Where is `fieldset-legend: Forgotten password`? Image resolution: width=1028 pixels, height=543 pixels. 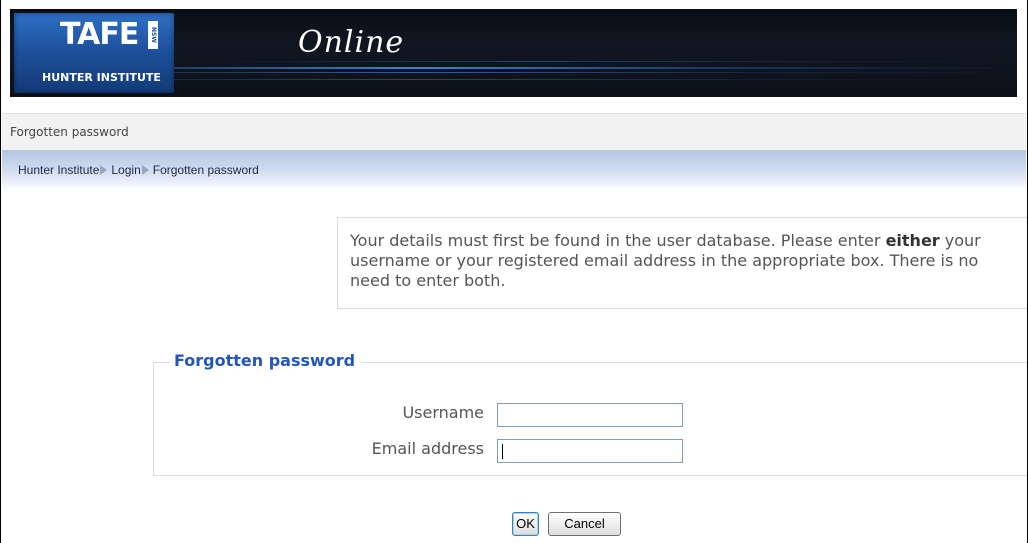
fieldset-legend: Forgotten password is located at coordinates (266, 360).